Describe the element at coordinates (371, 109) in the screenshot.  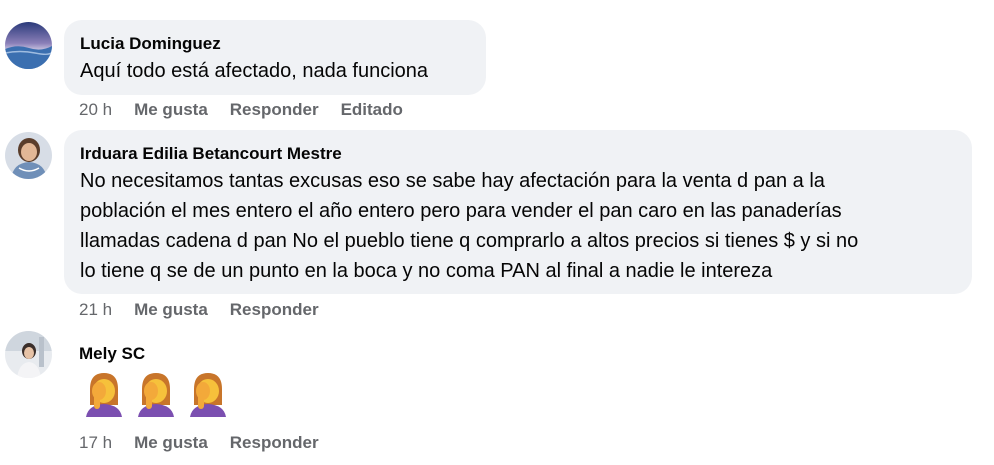
I see `edited-label: Editado` at that location.